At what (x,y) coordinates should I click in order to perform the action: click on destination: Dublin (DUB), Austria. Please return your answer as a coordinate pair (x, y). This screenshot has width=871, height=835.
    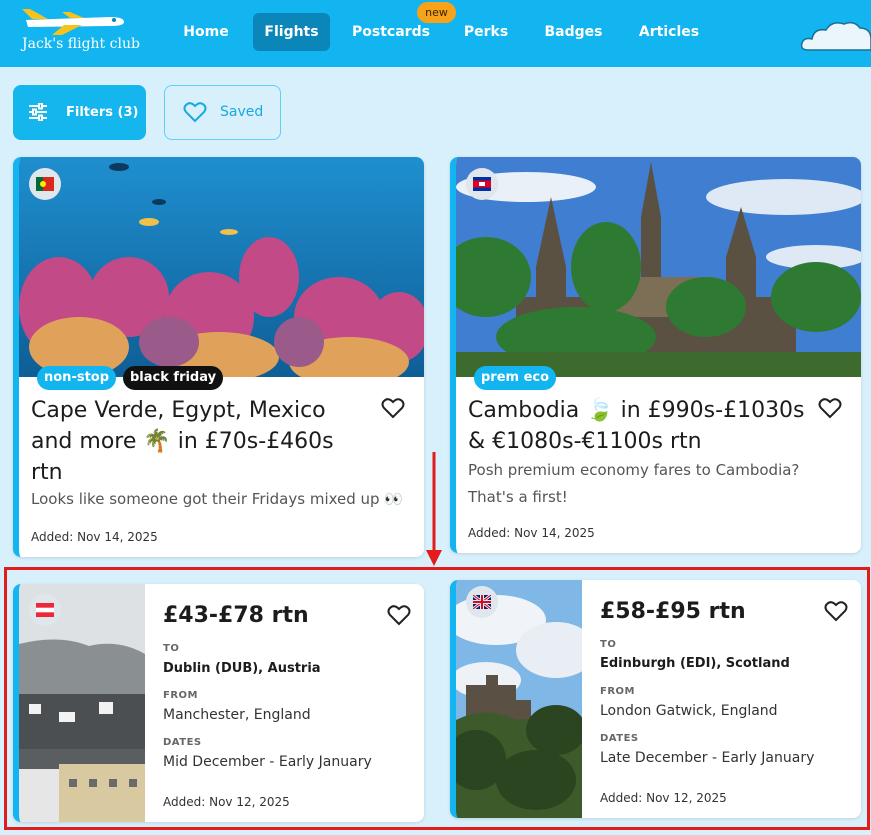
    Looking at the image, I should click on (242, 668).